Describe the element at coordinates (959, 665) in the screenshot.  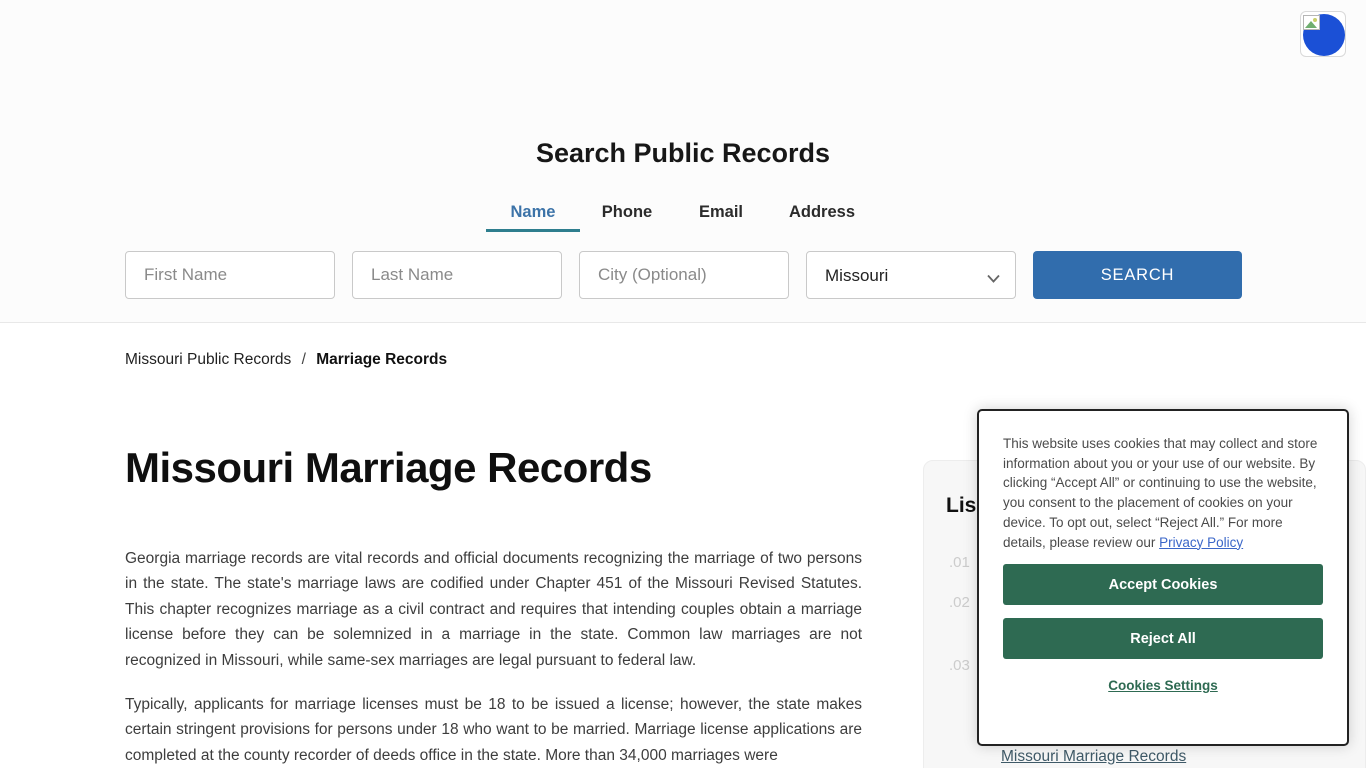
I see `sidebar-list-number-3: .03` at that location.